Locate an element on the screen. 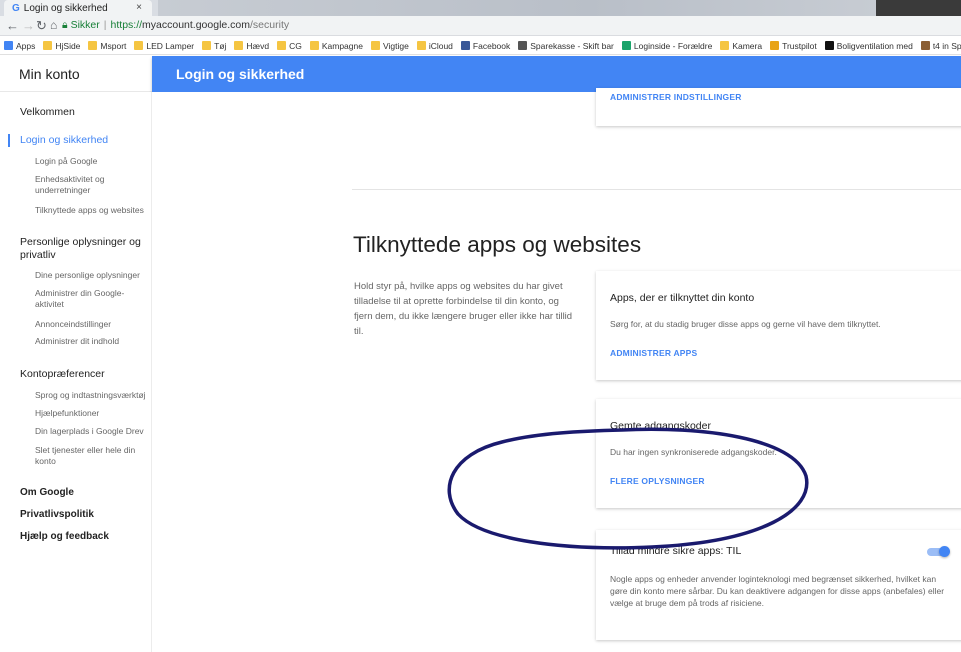 This screenshot has width=961, height=652. bookmark-label: HjSide is located at coordinates (68, 46).